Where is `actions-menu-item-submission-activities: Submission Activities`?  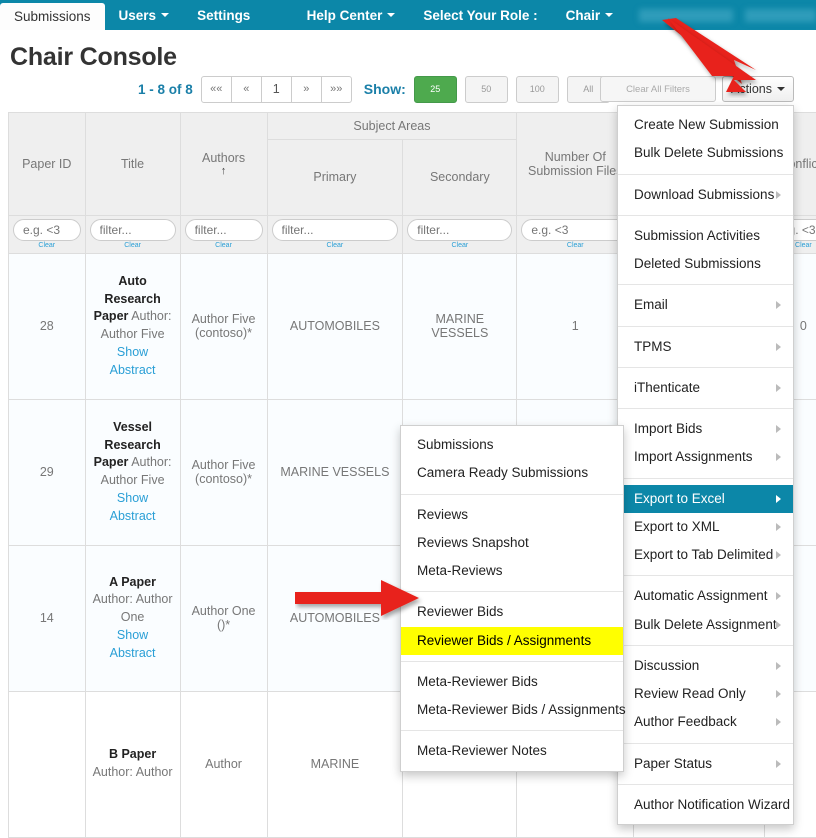
actions-menu-item-submission-activities: Submission Activities is located at coordinates (705, 236).